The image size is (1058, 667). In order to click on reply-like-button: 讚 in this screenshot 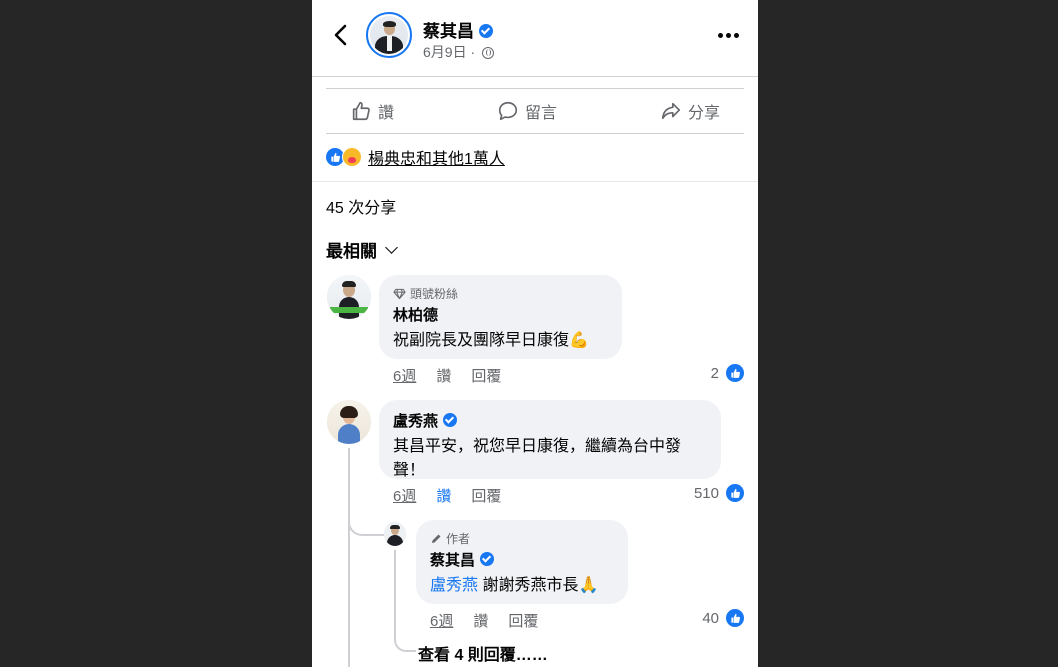, I will do `click(480, 620)`.